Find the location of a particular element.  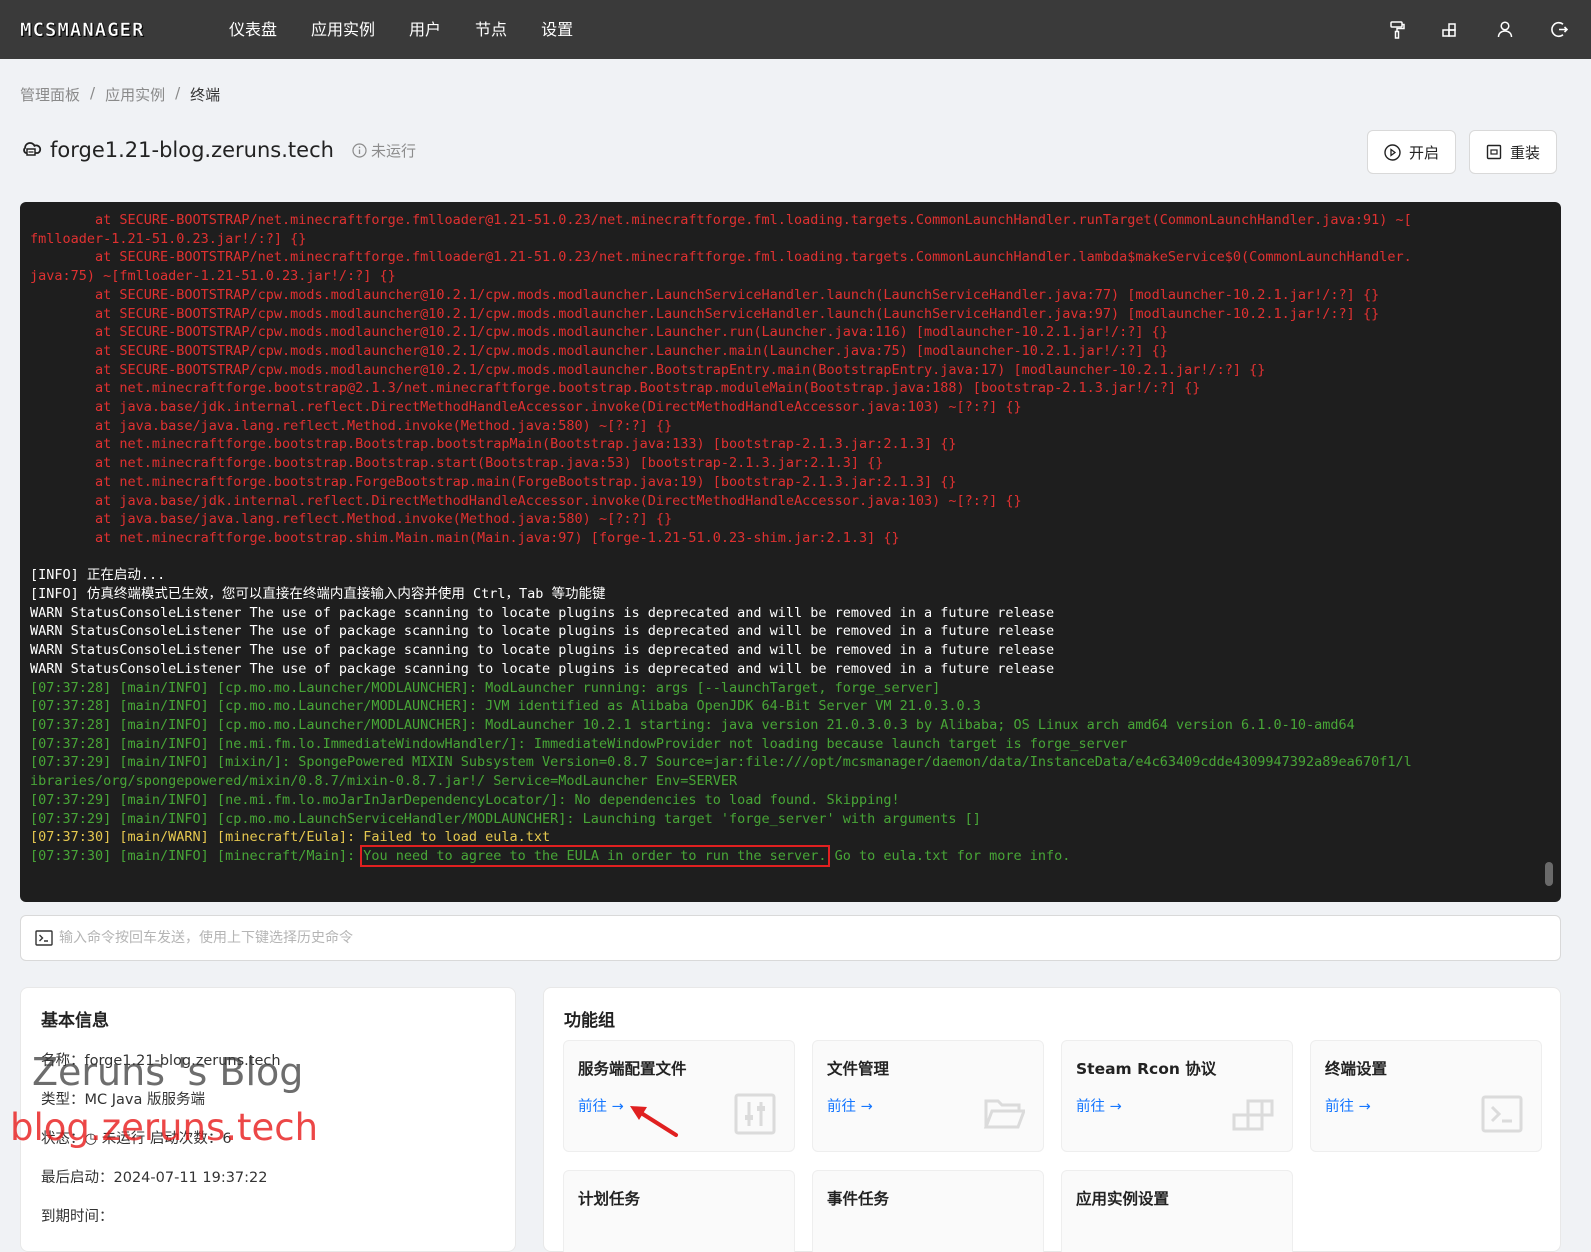

terminal-line: fmlloader-1.21-51.0.23.jar!/:?] {} is located at coordinates (168, 238).